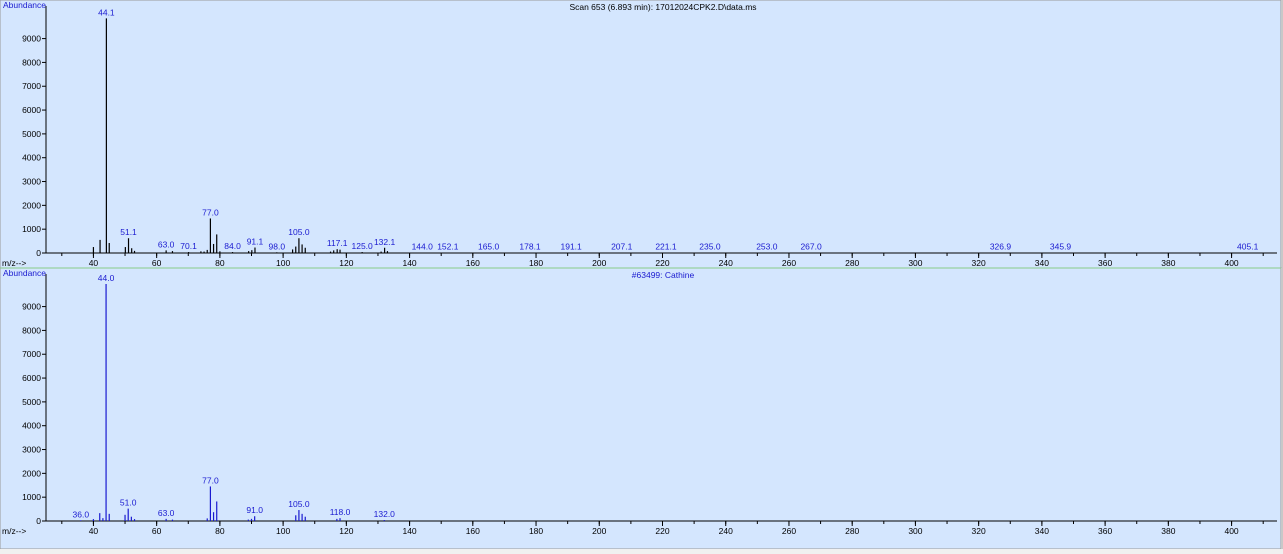 Image resolution: width=1283 pixels, height=554 pixels. Describe the element at coordinates (188, 246) in the screenshot. I see `peak-label: 70.1` at that location.